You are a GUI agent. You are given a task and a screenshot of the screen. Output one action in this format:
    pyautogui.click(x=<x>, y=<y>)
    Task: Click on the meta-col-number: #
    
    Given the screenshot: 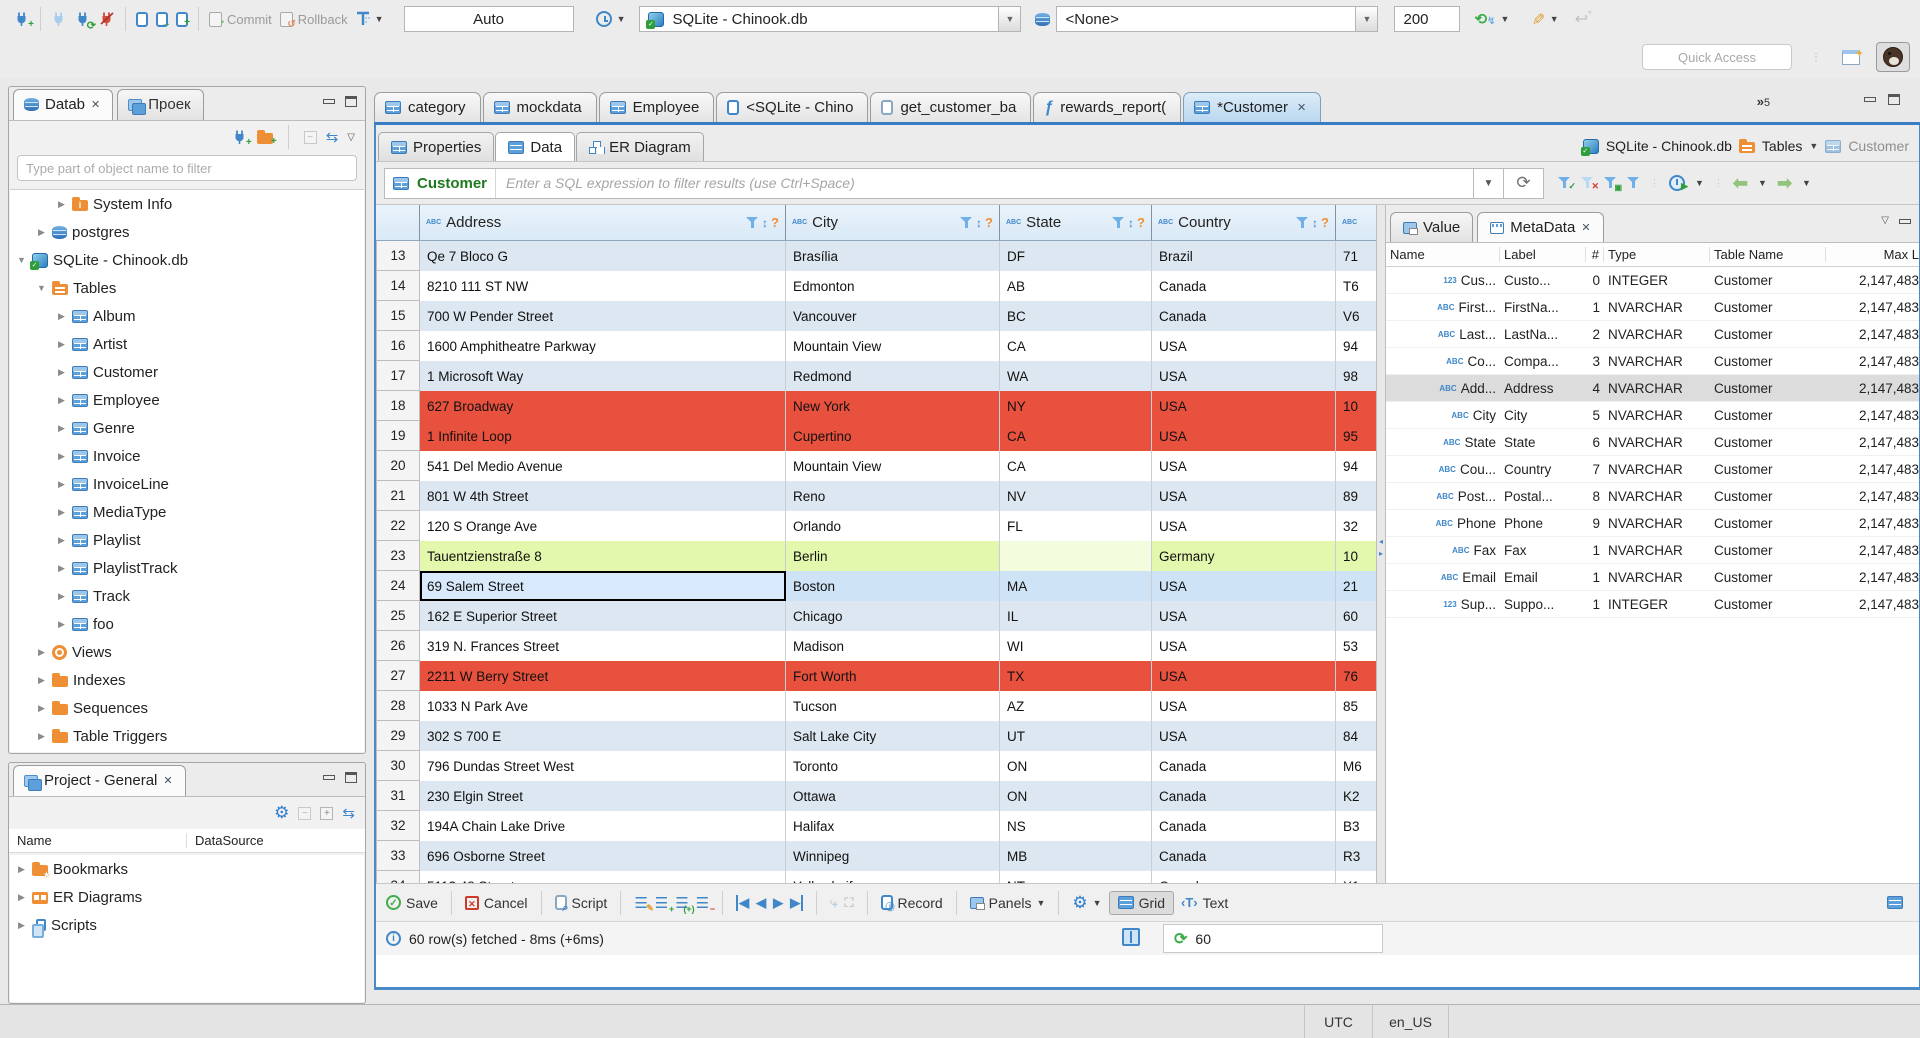 What is the action you would take?
    pyautogui.click(x=1595, y=254)
    